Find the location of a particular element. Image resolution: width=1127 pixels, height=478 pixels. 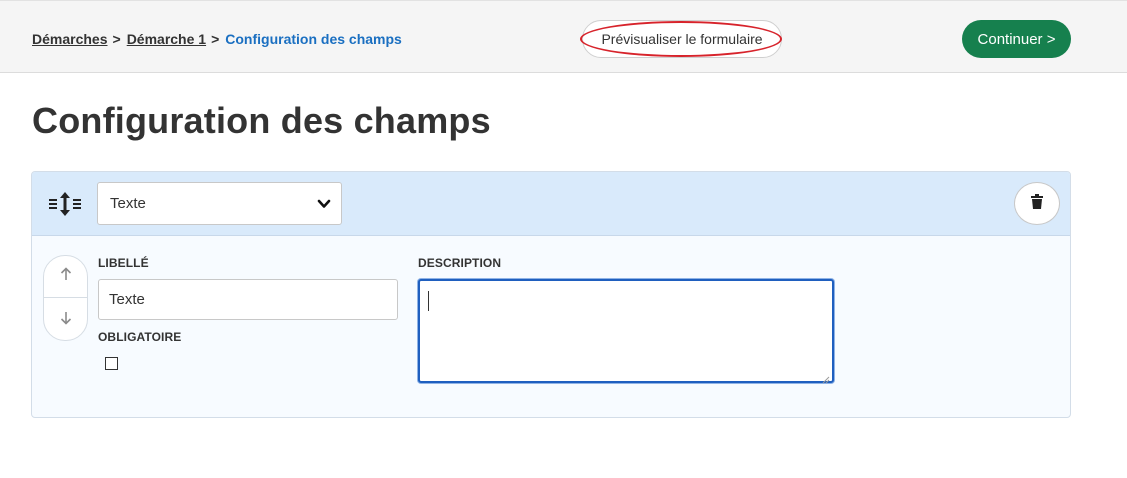

breadcrumb-current: Configuration des champs is located at coordinates (313, 39).